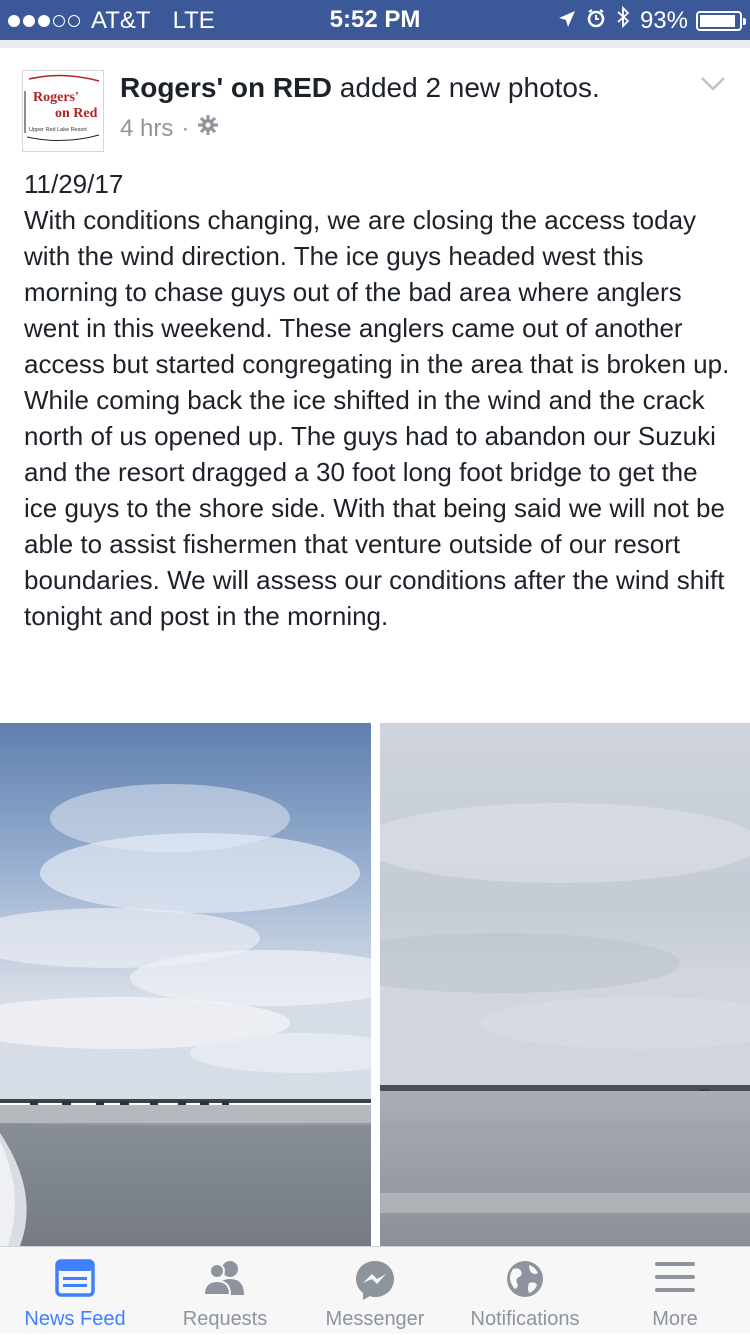 This screenshot has width=750, height=1335. What do you see at coordinates (469, 87) in the screenshot?
I see `post-action: added 2 new photos.` at bounding box center [469, 87].